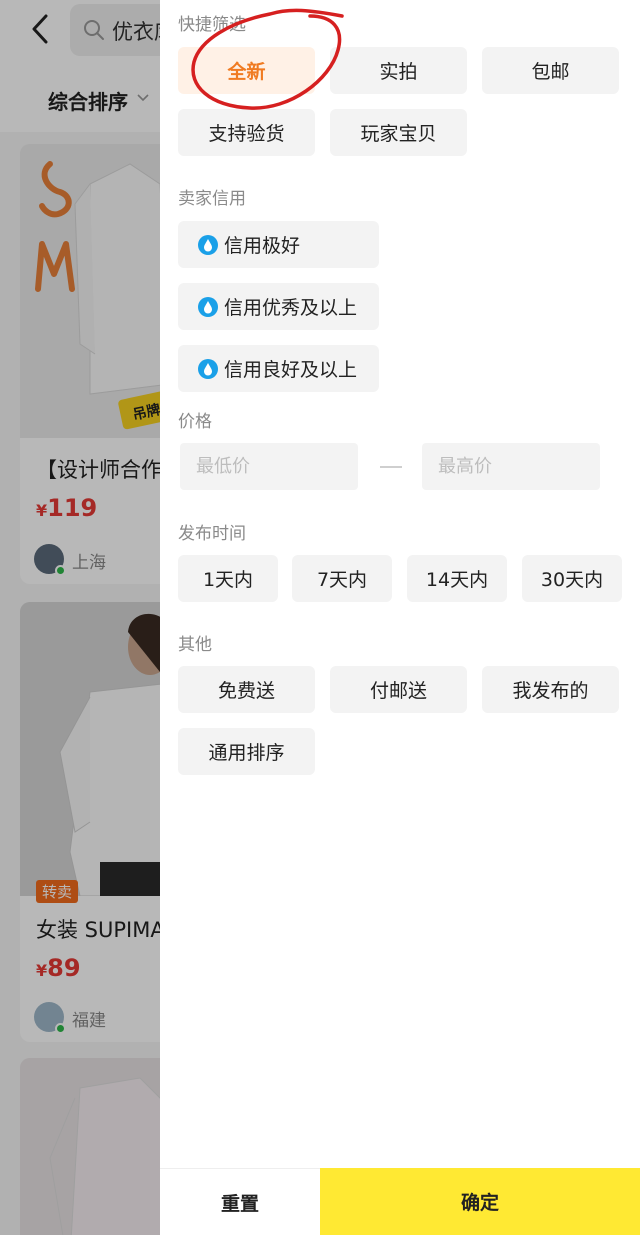 The width and height of the screenshot is (640, 1235). I want to click on chip-inspection-support: 支持验货, so click(246, 132).